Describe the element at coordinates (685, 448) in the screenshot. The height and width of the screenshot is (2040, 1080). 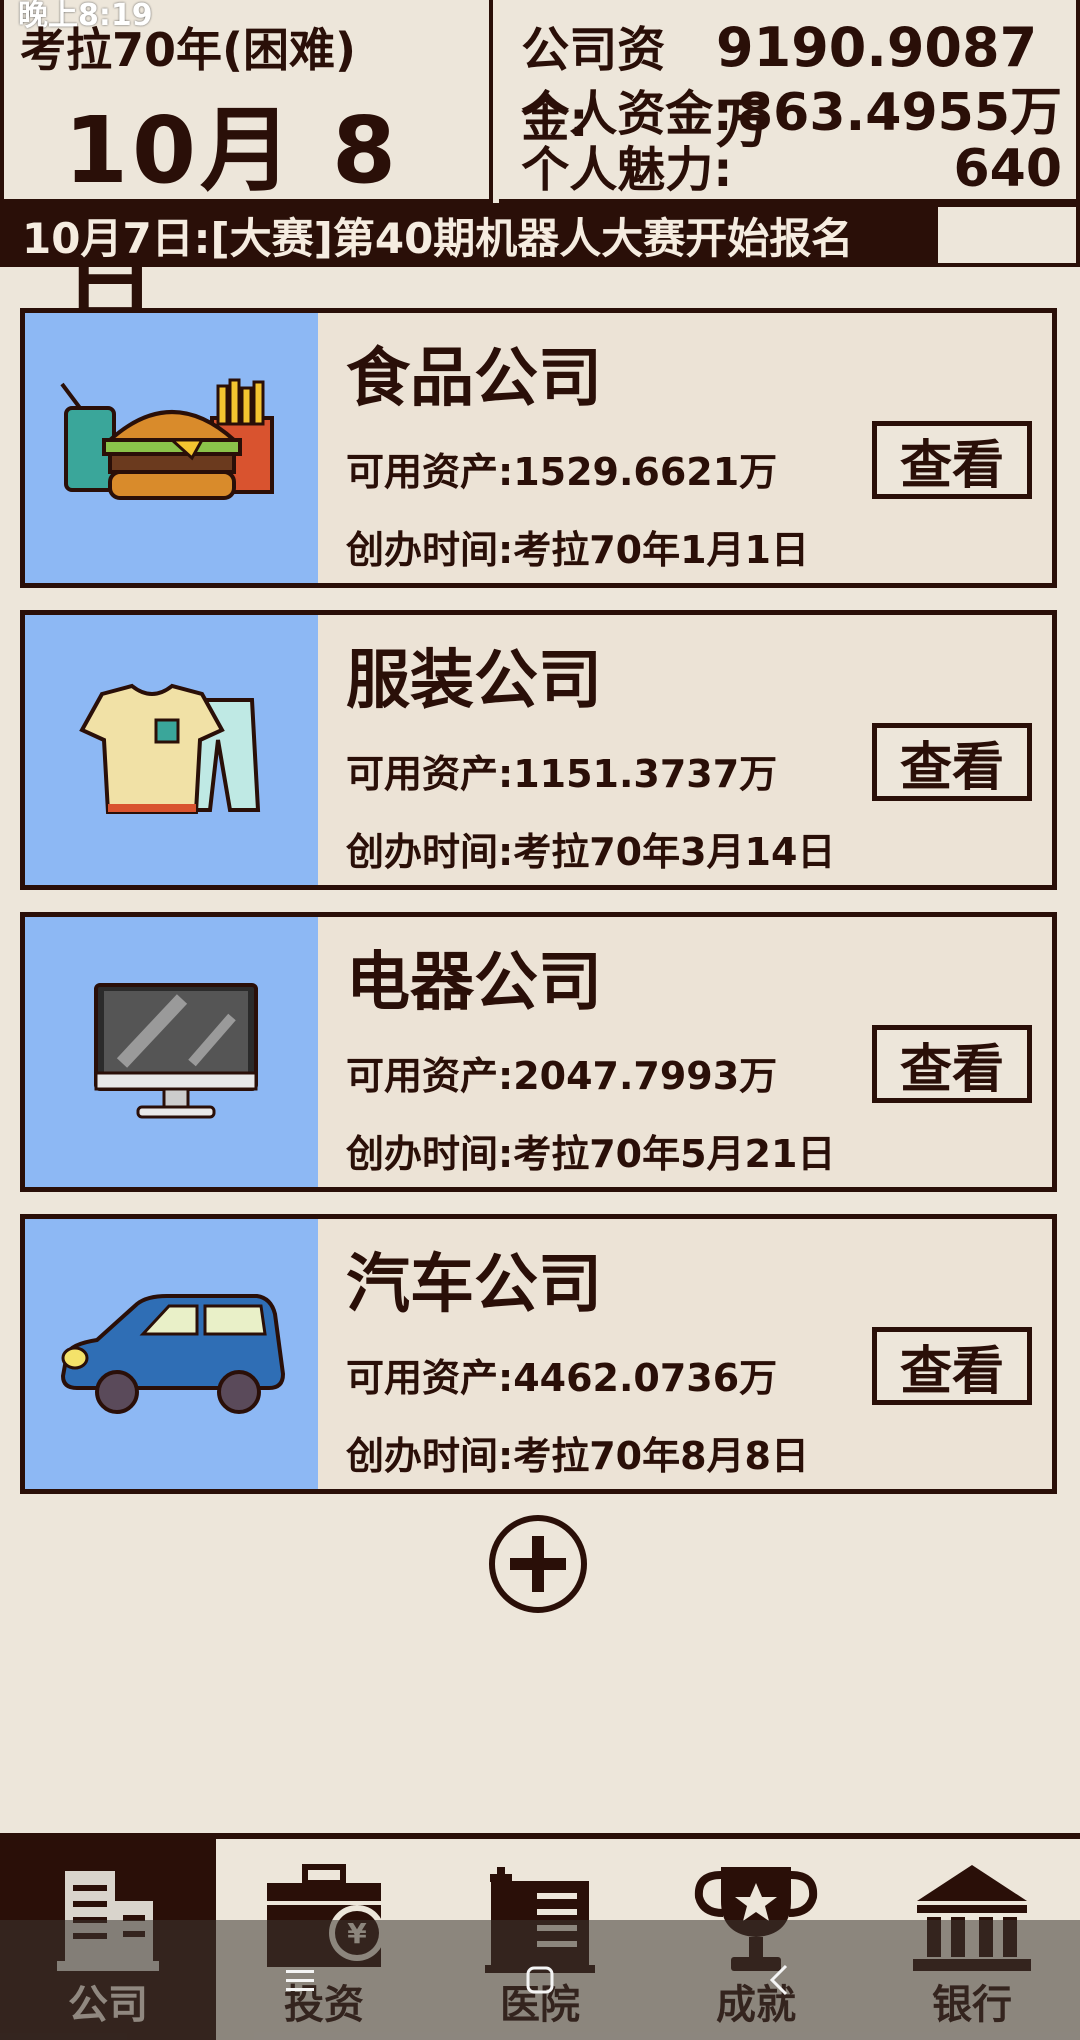
I see `company-card-body: 食品公司 可用资产:1529.6621万 创办时间:考拉70年1月1日 查看` at that location.